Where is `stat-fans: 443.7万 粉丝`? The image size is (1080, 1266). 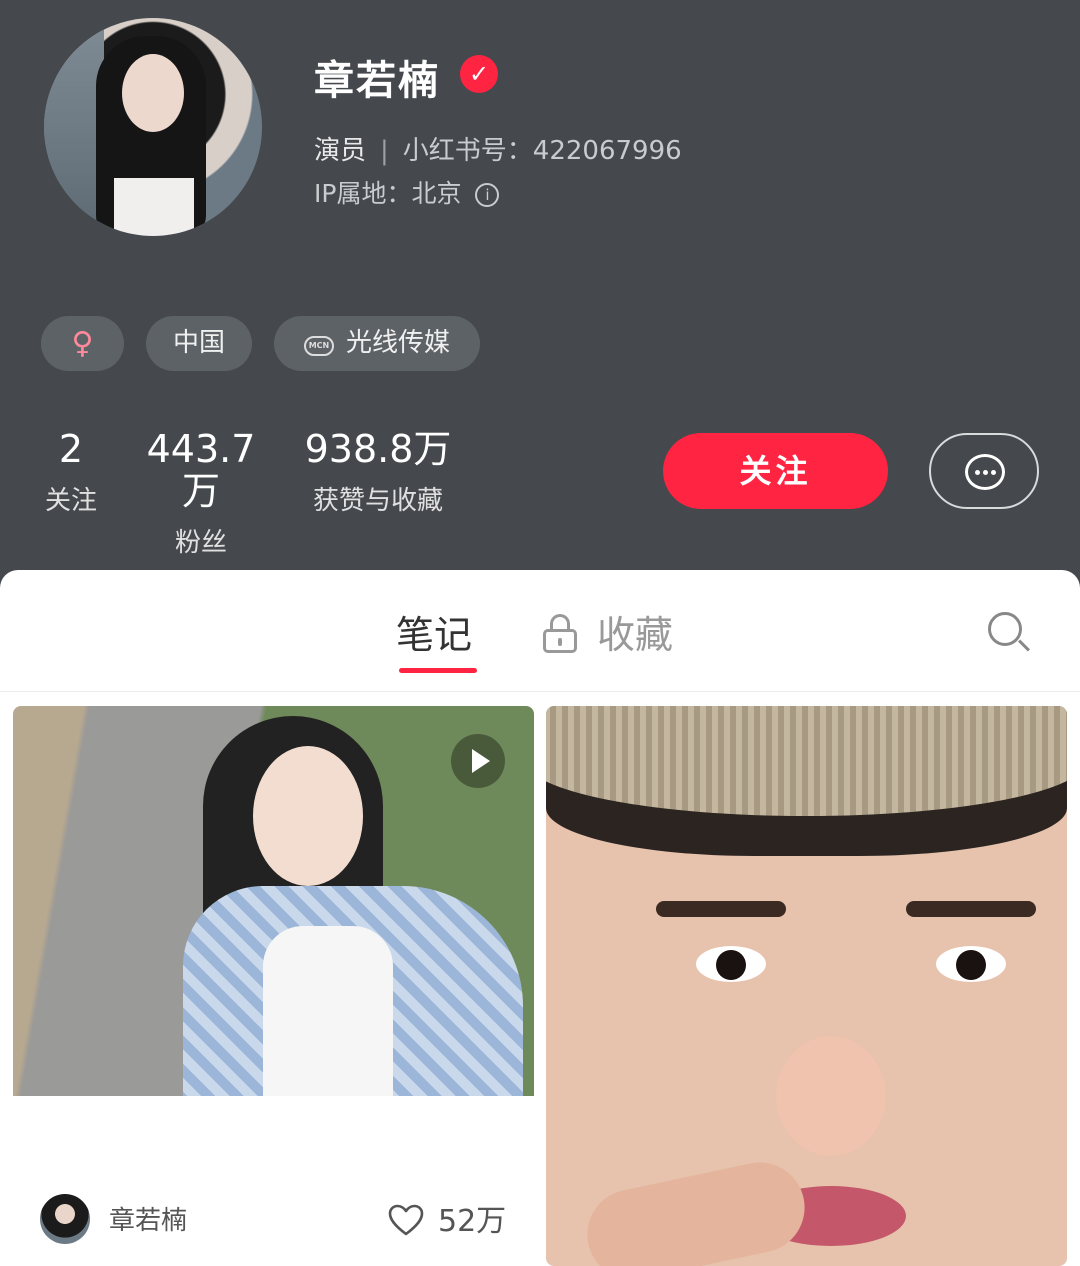 stat-fans: 443.7万 粉丝 is located at coordinates (201, 493).